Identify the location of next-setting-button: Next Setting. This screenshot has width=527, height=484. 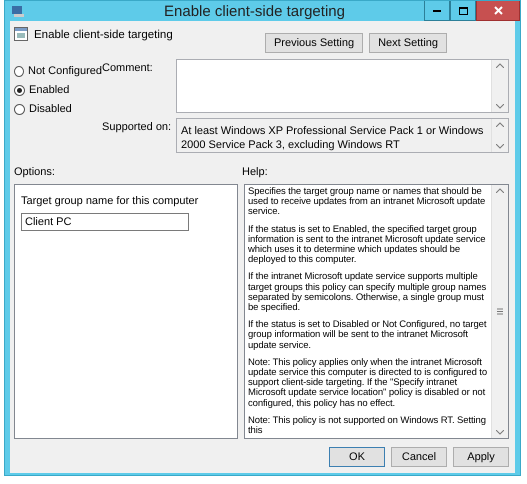
(408, 43).